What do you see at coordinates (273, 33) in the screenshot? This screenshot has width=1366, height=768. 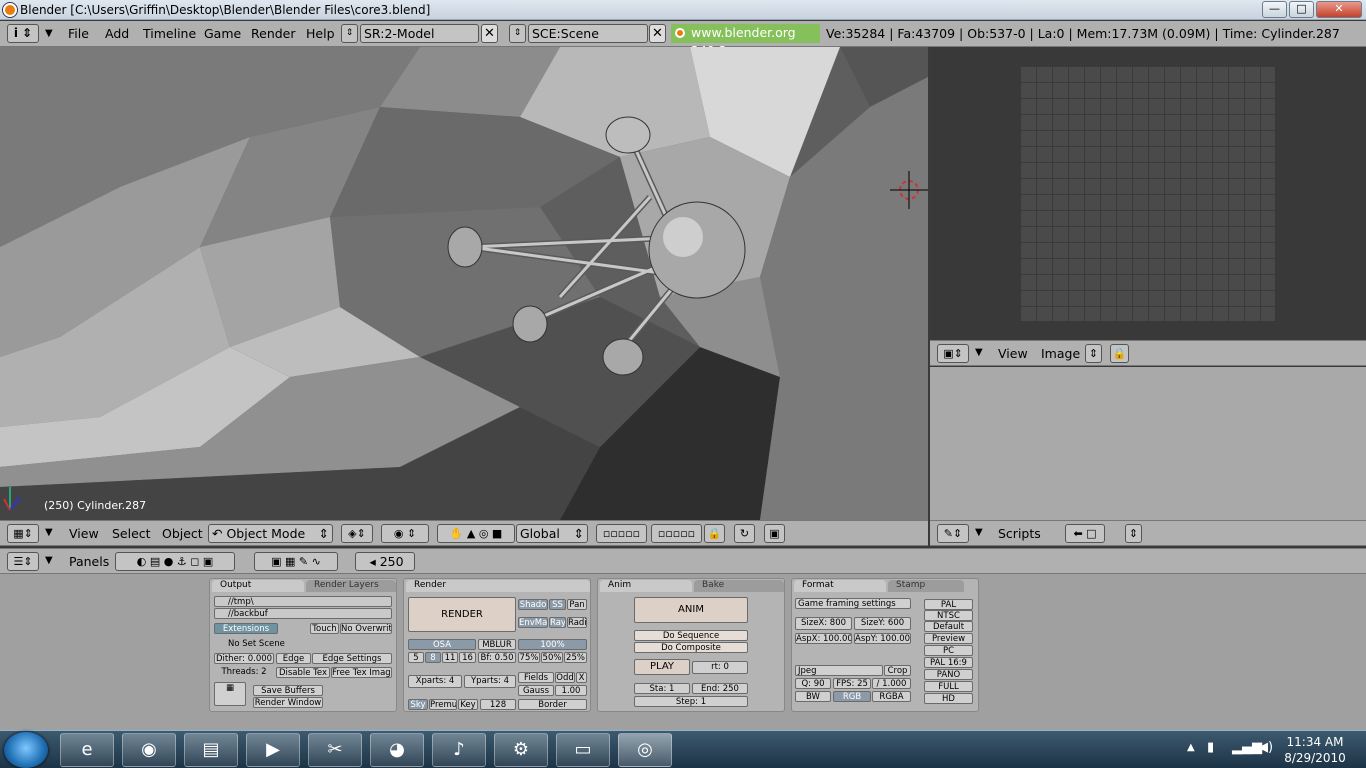 I see `menu-render: Render` at bounding box center [273, 33].